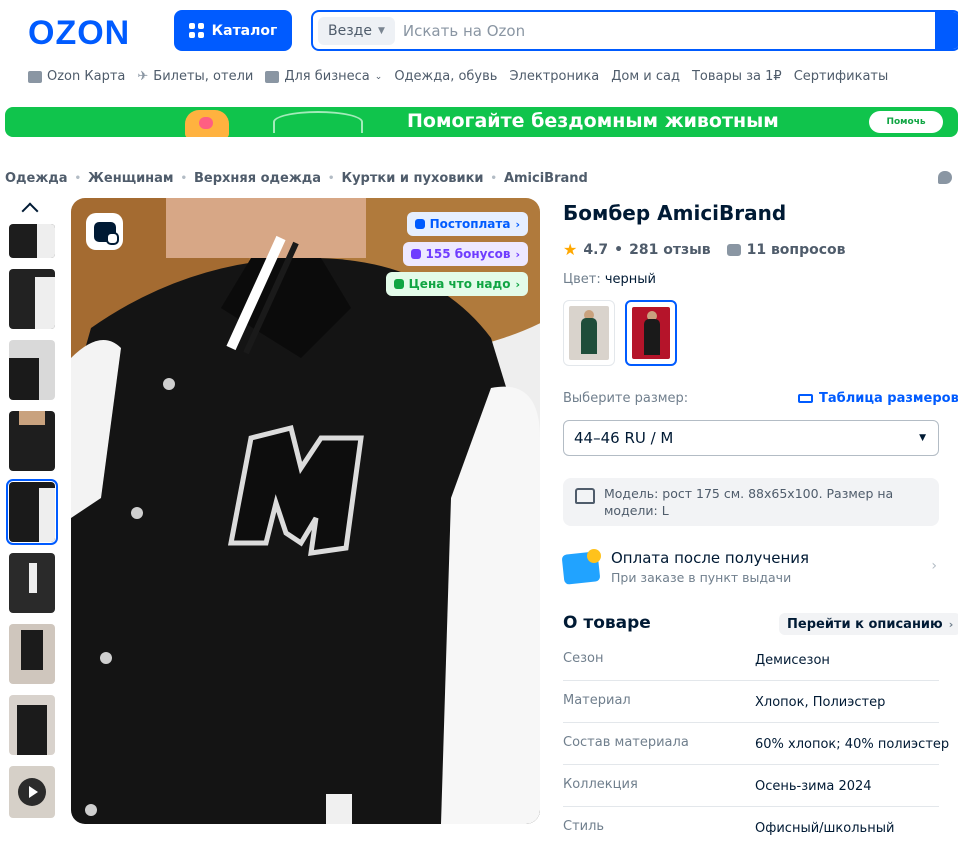 This screenshot has width=958, height=842. What do you see at coordinates (593, 121) in the screenshot?
I see `banner-text: Помогайте бездомным животным` at bounding box center [593, 121].